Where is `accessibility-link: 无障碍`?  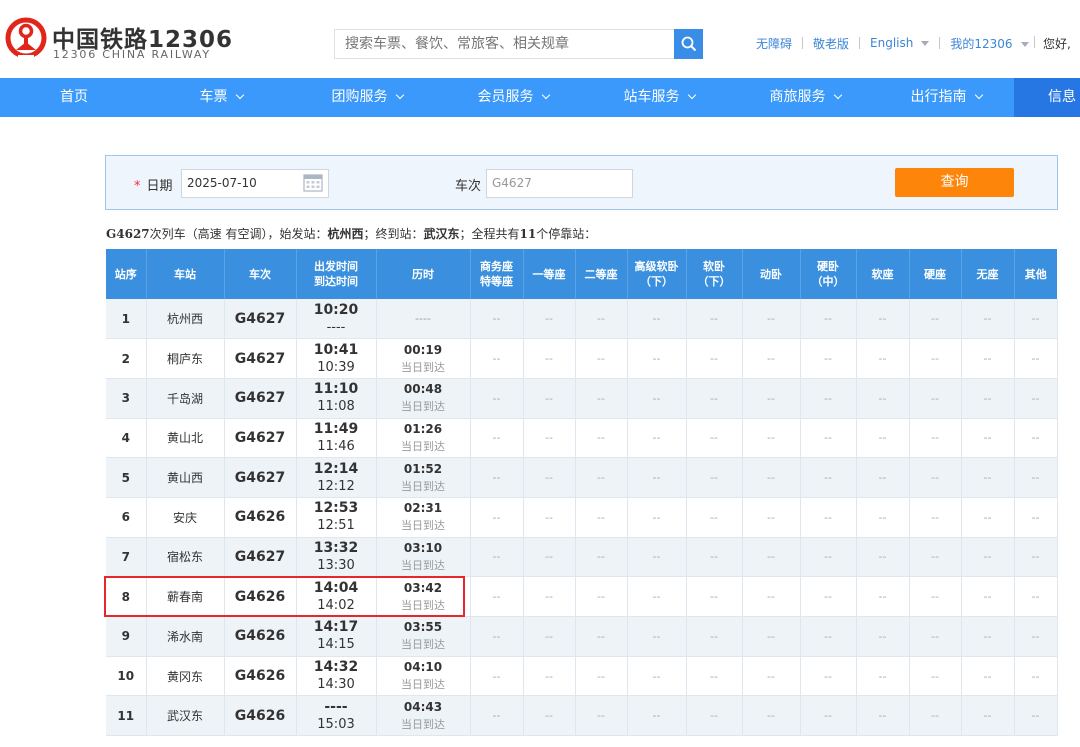 accessibility-link: 无障碍 is located at coordinates (774, 43).